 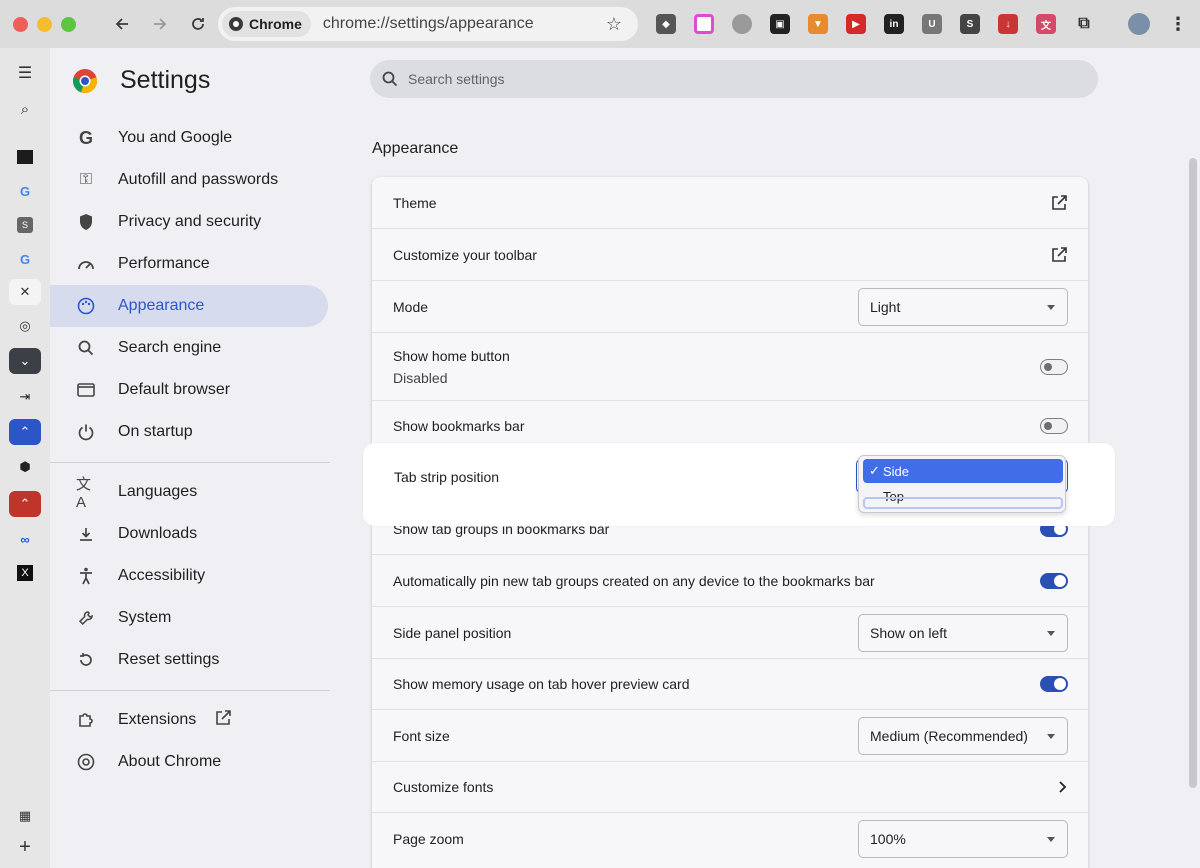 What do you see at coordinates (189, 348) in the screenshot?
I see `nav-search-engine: Search engine` at bounding box center [189, 348].